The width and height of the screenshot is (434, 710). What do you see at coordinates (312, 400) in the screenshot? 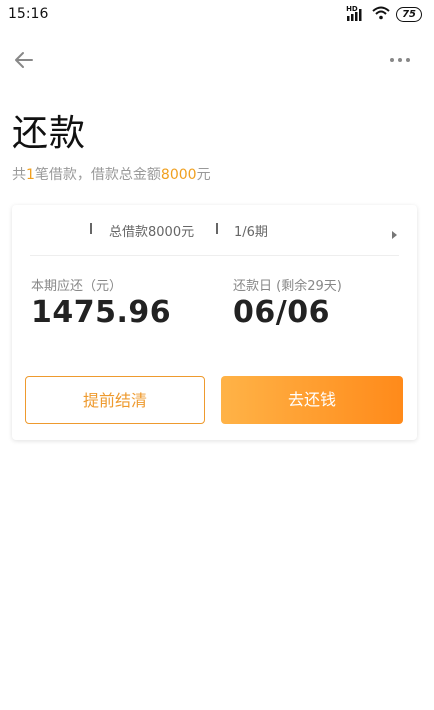
I see `repay-button: 去还钱` at bounding box center [312, 400].